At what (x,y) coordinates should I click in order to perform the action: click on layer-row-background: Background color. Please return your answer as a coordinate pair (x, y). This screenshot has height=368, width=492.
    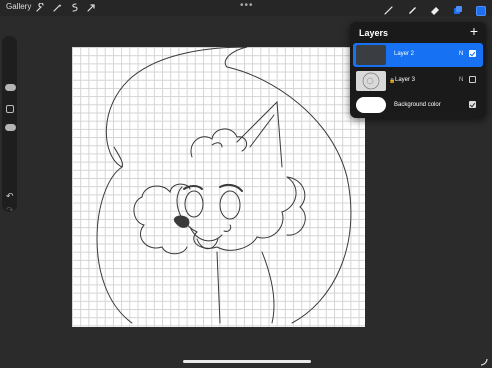
    Looking at the image, I should click on (418, 106).